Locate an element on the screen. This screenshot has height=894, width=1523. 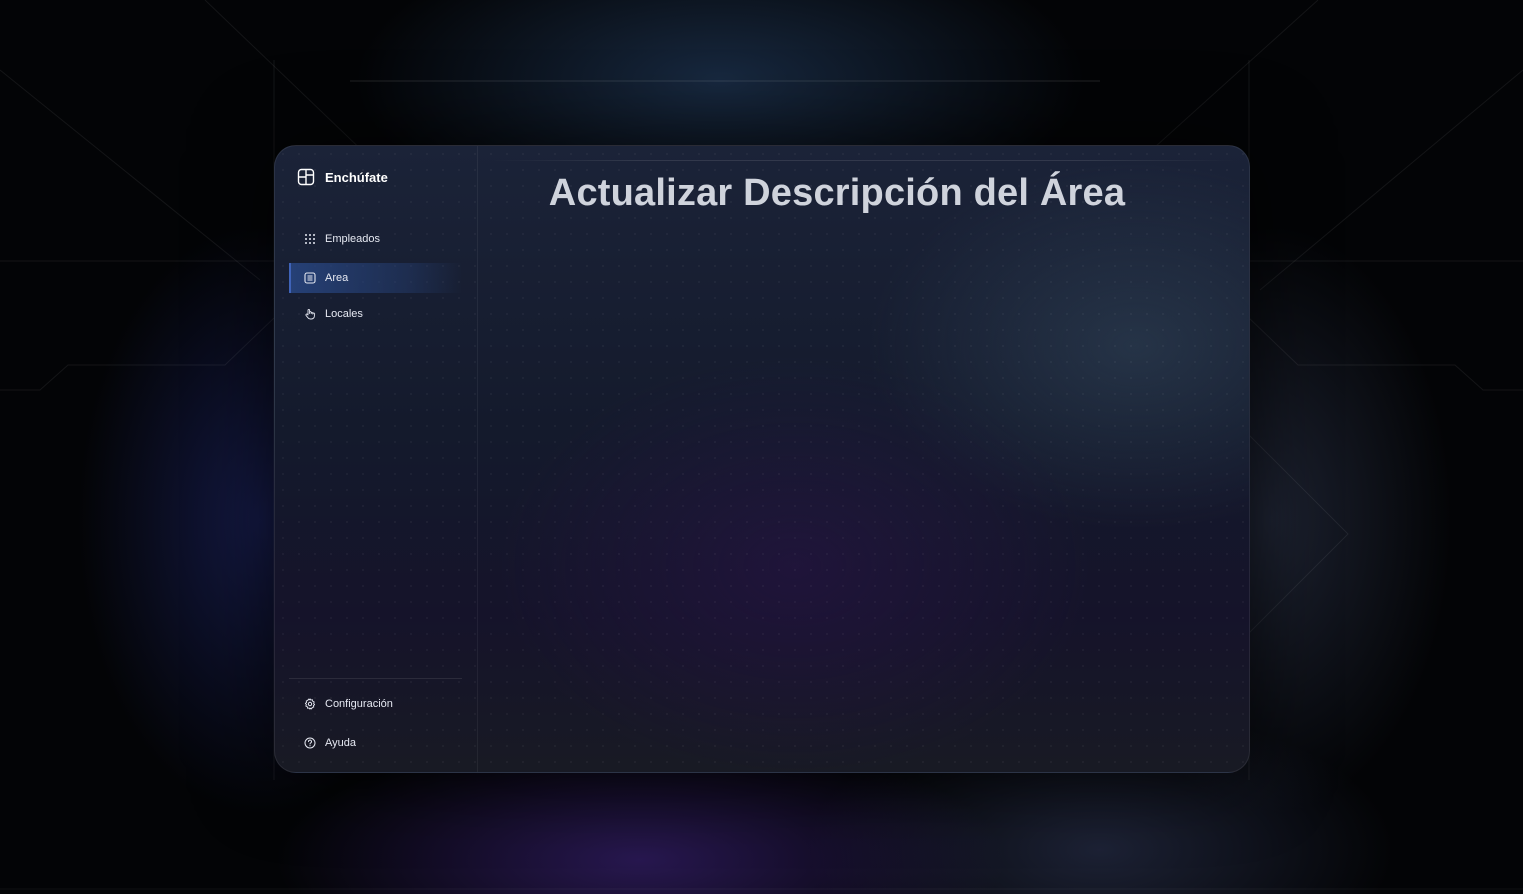
list-icon is located at coordinates (310, 278).